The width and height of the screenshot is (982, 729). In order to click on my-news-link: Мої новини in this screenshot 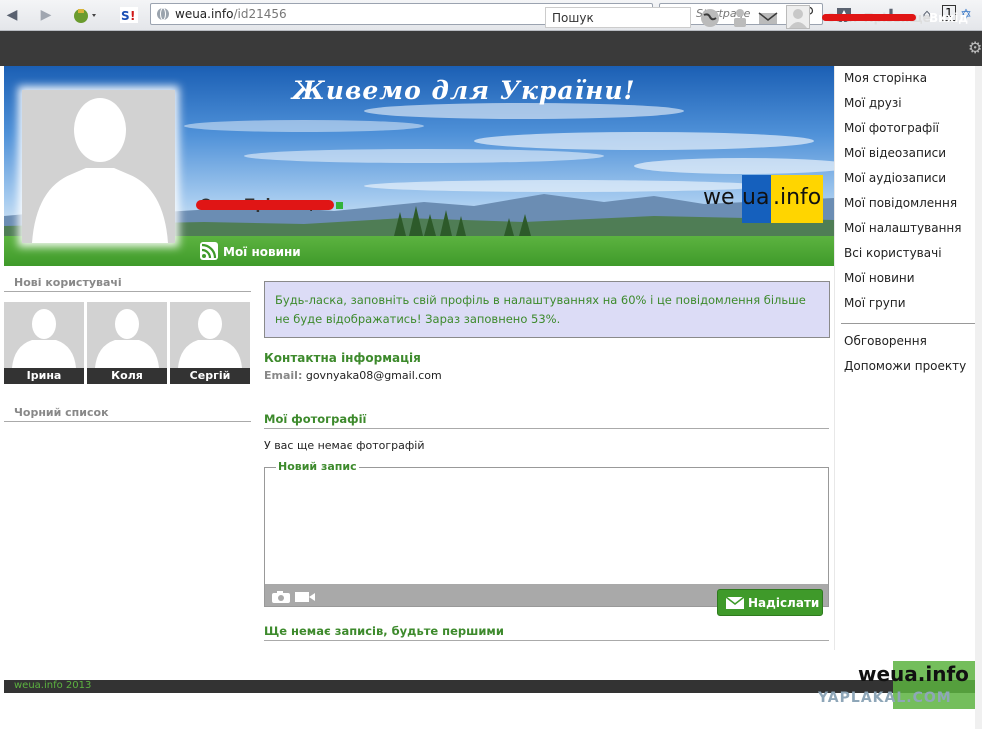, I will do `click(262, 252)`.